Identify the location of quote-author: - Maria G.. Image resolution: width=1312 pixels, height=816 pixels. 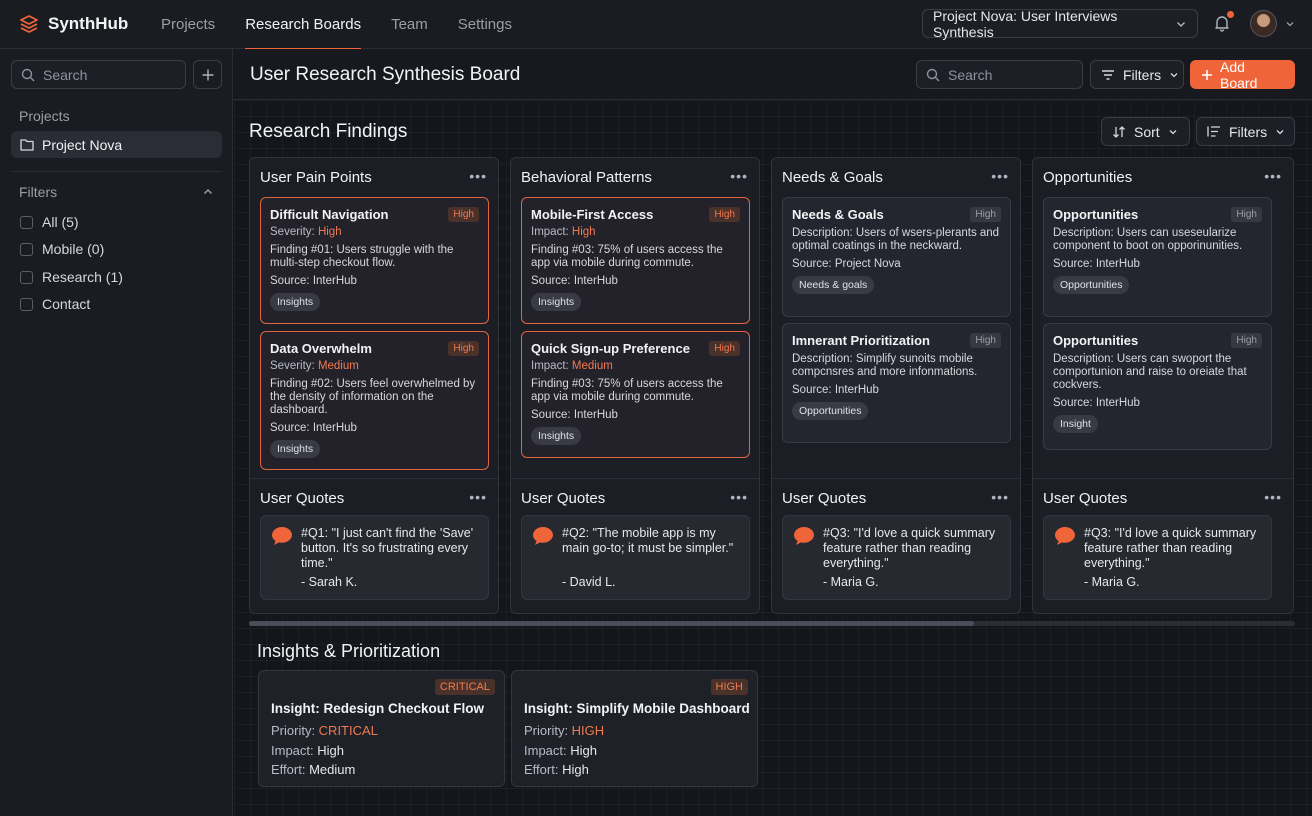
(851, 582).